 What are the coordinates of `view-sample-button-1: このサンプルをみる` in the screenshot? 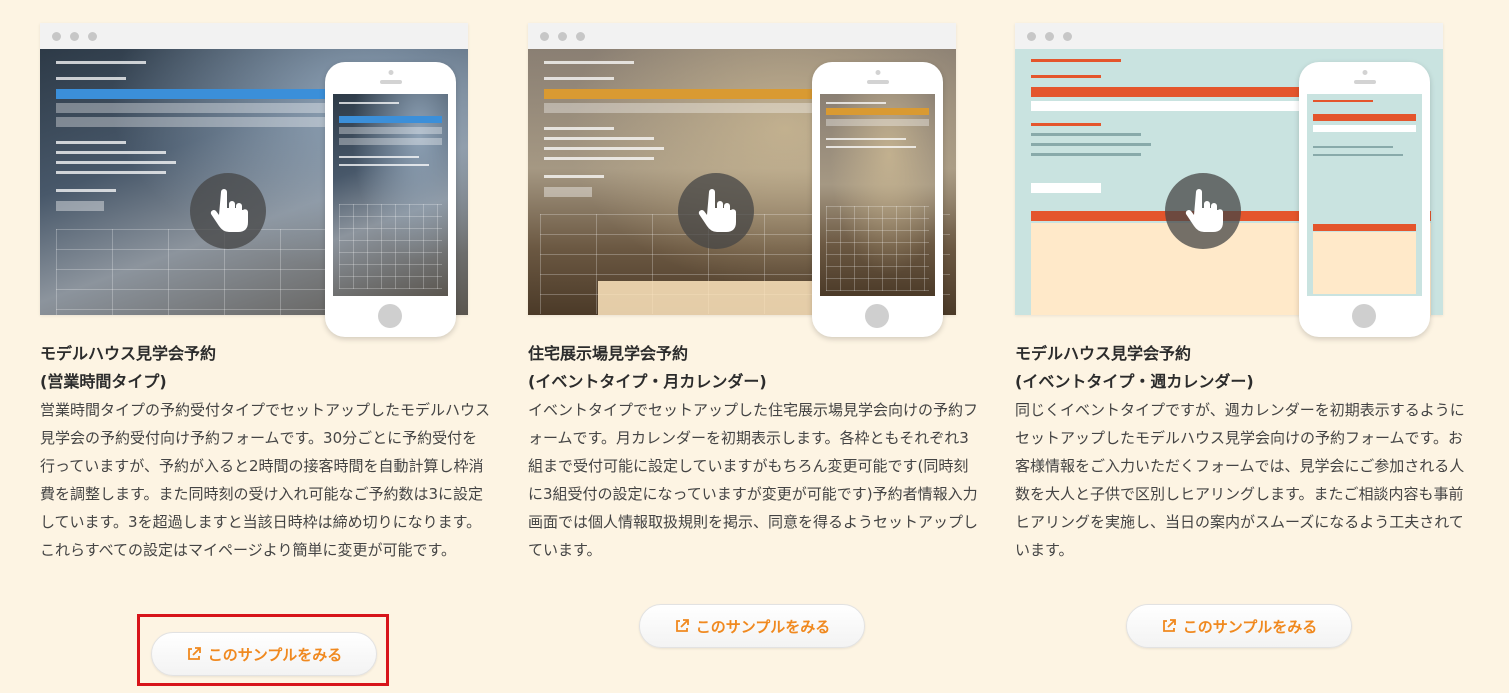 It's located at (264, 654).